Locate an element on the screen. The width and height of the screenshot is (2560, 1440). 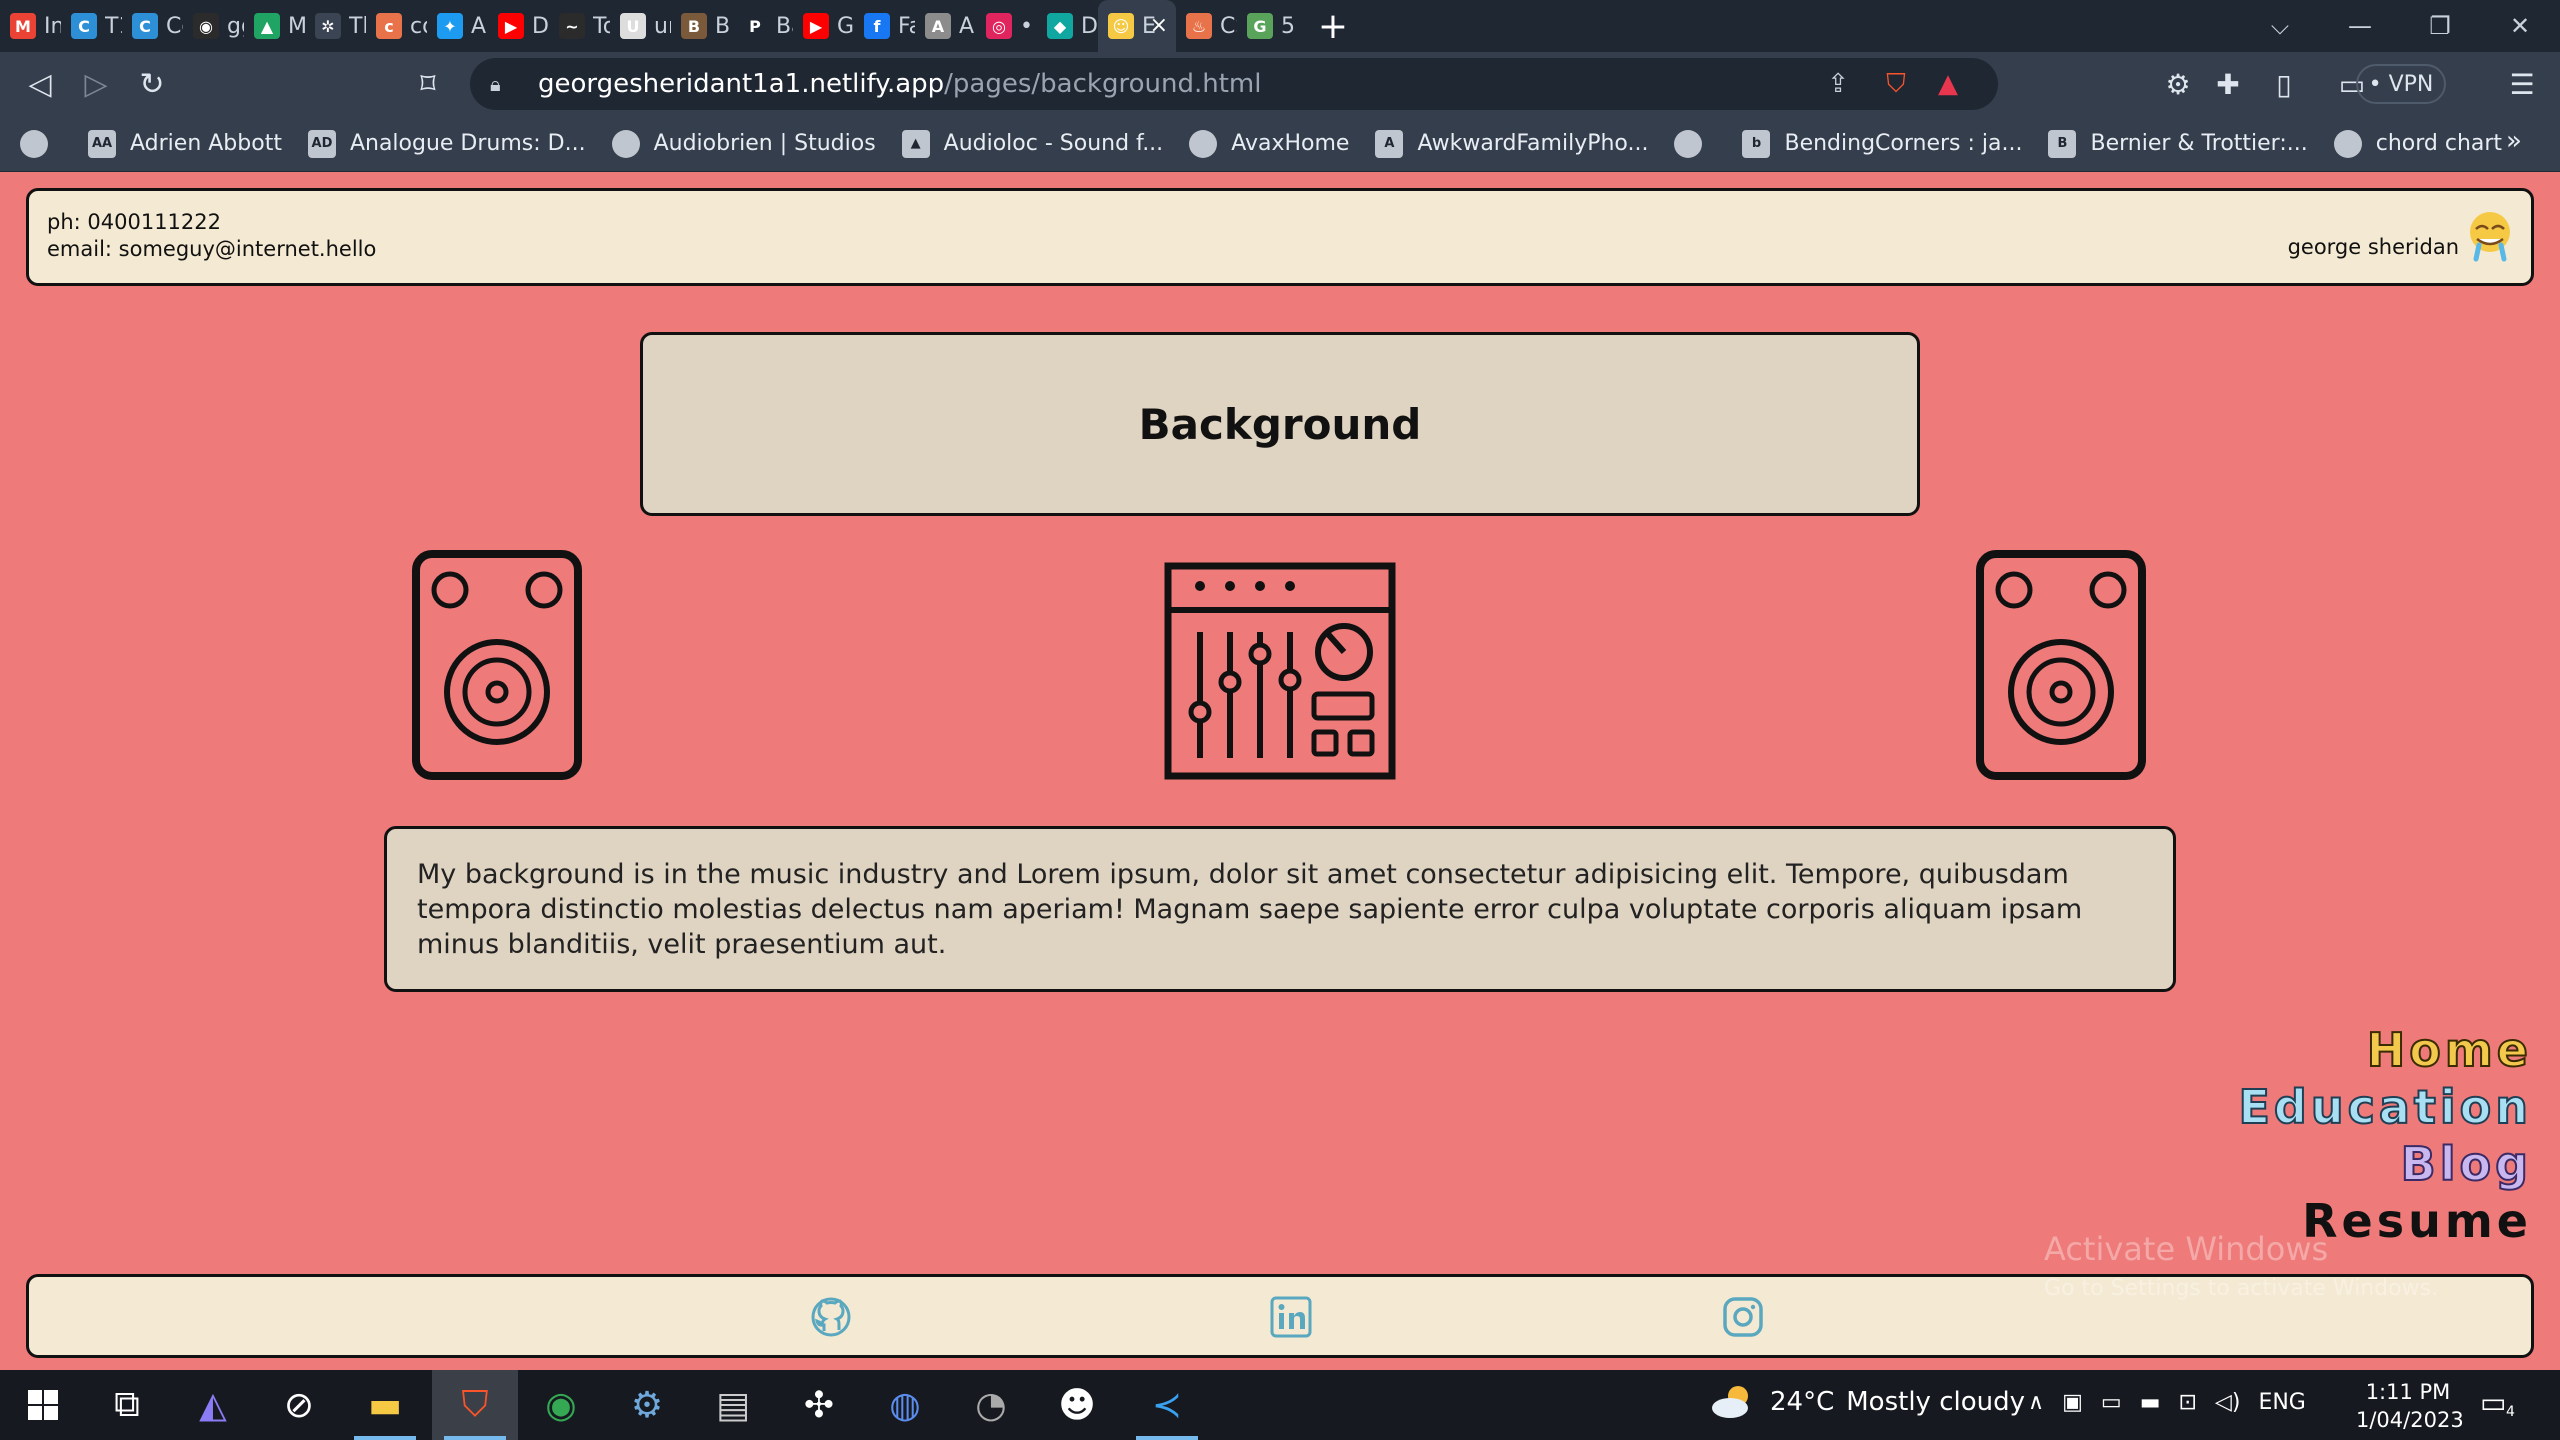
minimize-button: — is located at coordinates (2360, 26).